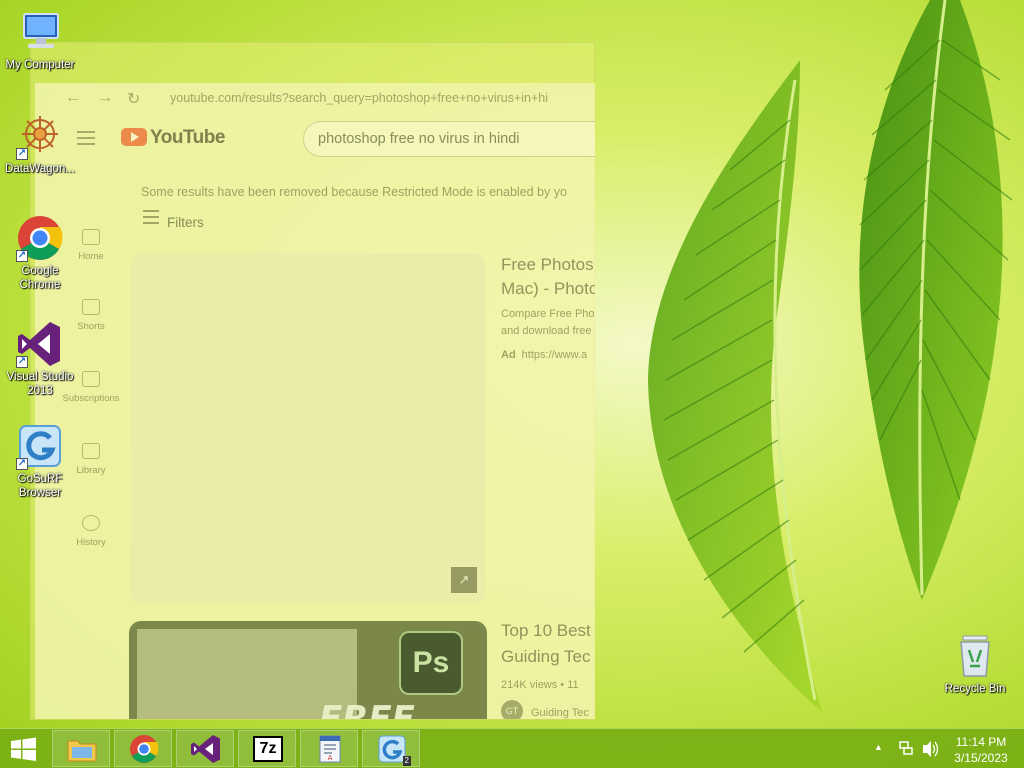 The height and width of the screenshot is (768, 1024). I want to click on sidebar-label: Home, so click(91, 256).